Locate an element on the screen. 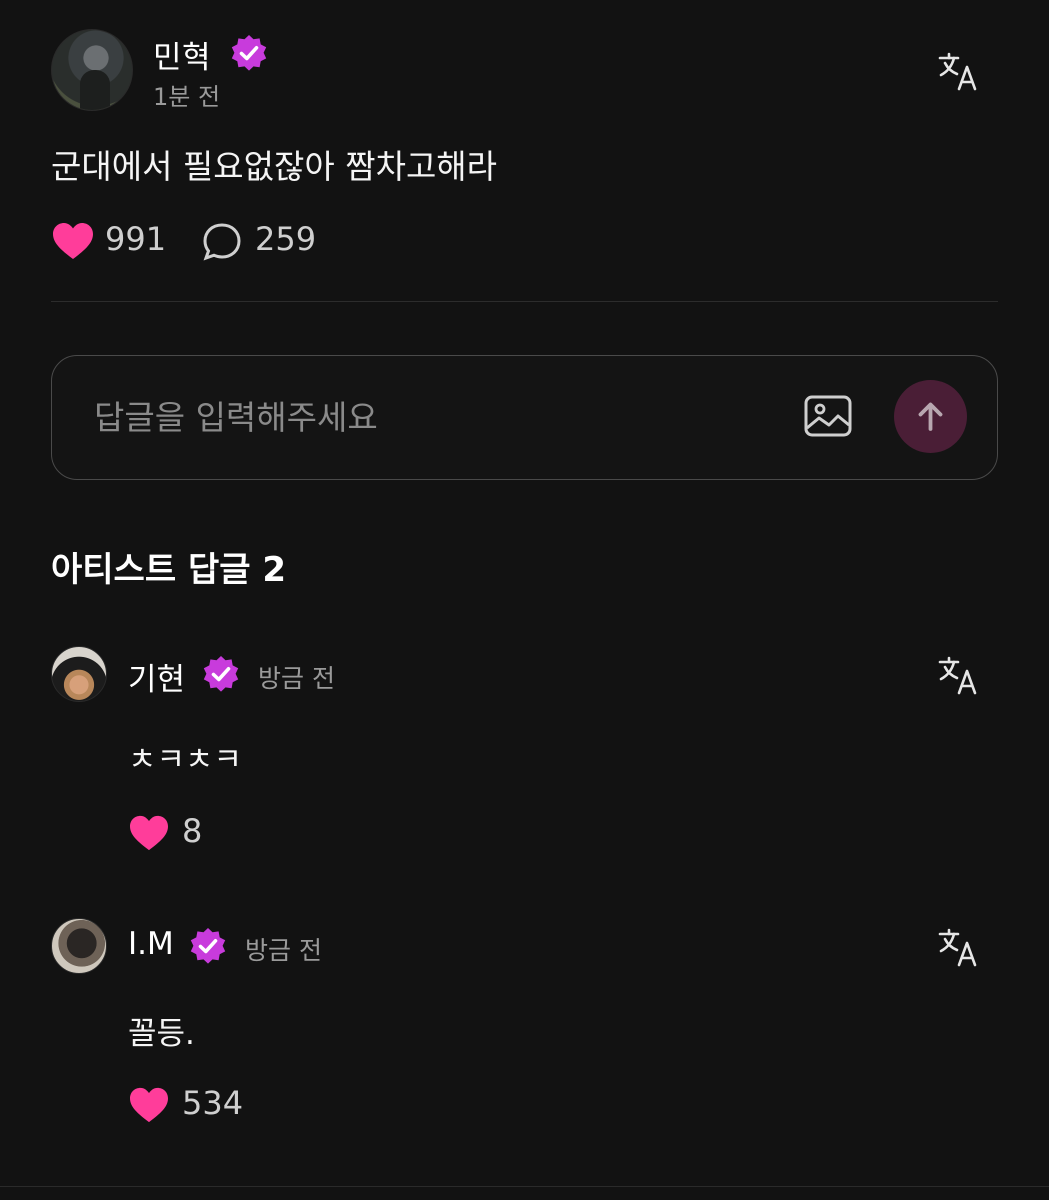 This screenshot has width=1049, height=1200. arrow-up-icon is located at coordinates (930, 416).